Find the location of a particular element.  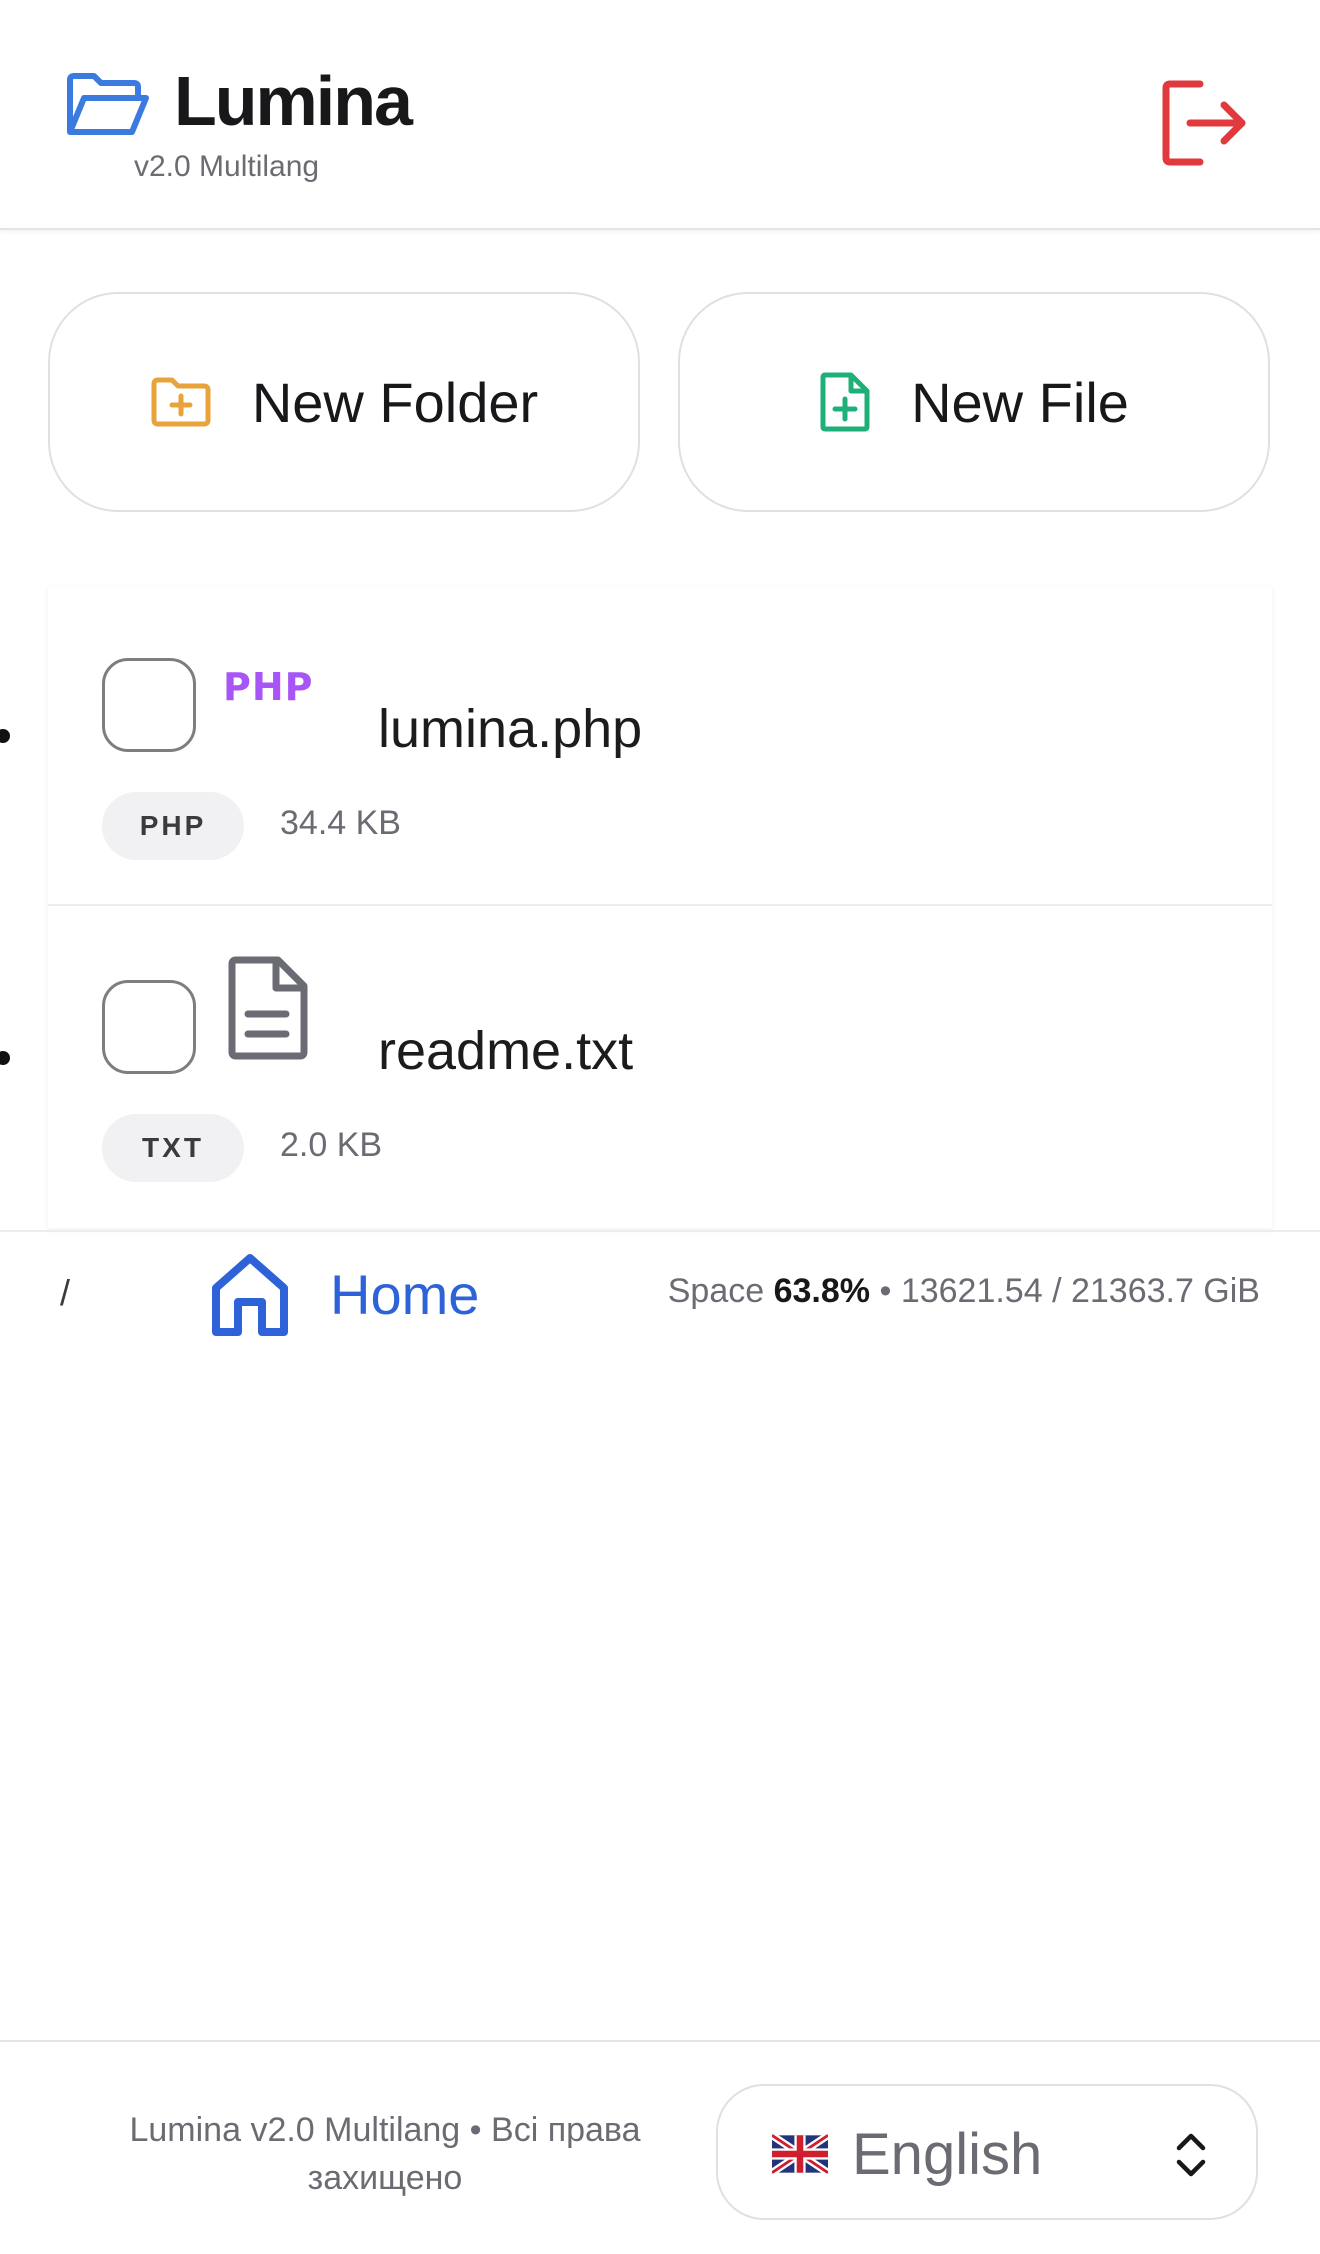

home-icon is located at coordinates (250, 1295).